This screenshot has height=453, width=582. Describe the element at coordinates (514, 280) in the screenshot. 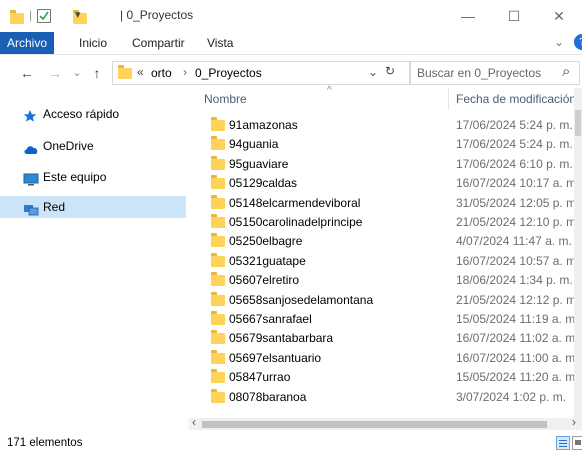

I see `modified-date: 18/06/2024 1:34 p. m.` at that location.